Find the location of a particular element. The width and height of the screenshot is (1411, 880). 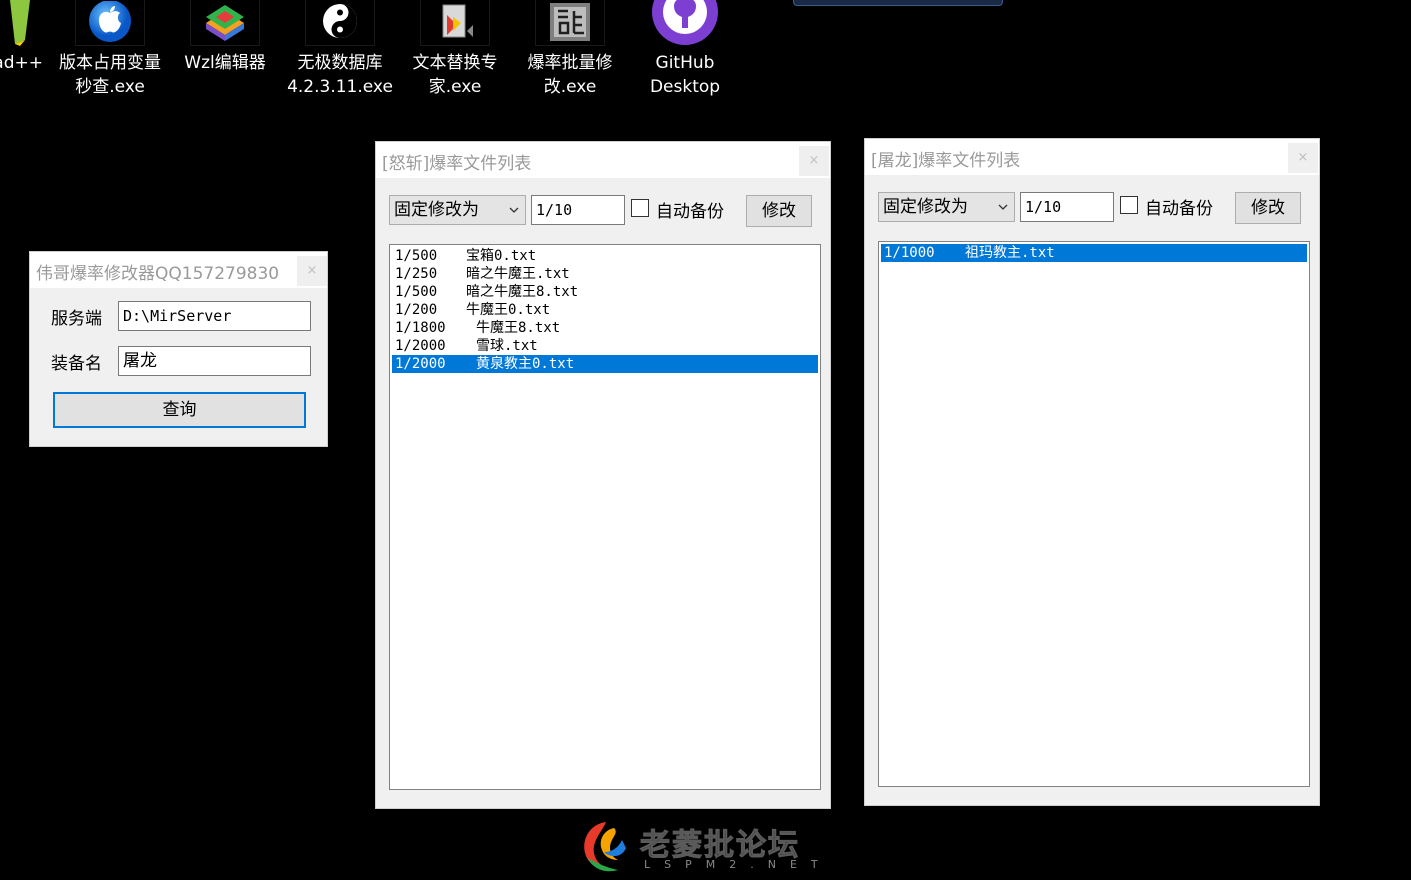

desktop-icon-label: ad++ is located at coordinates (21, 63).